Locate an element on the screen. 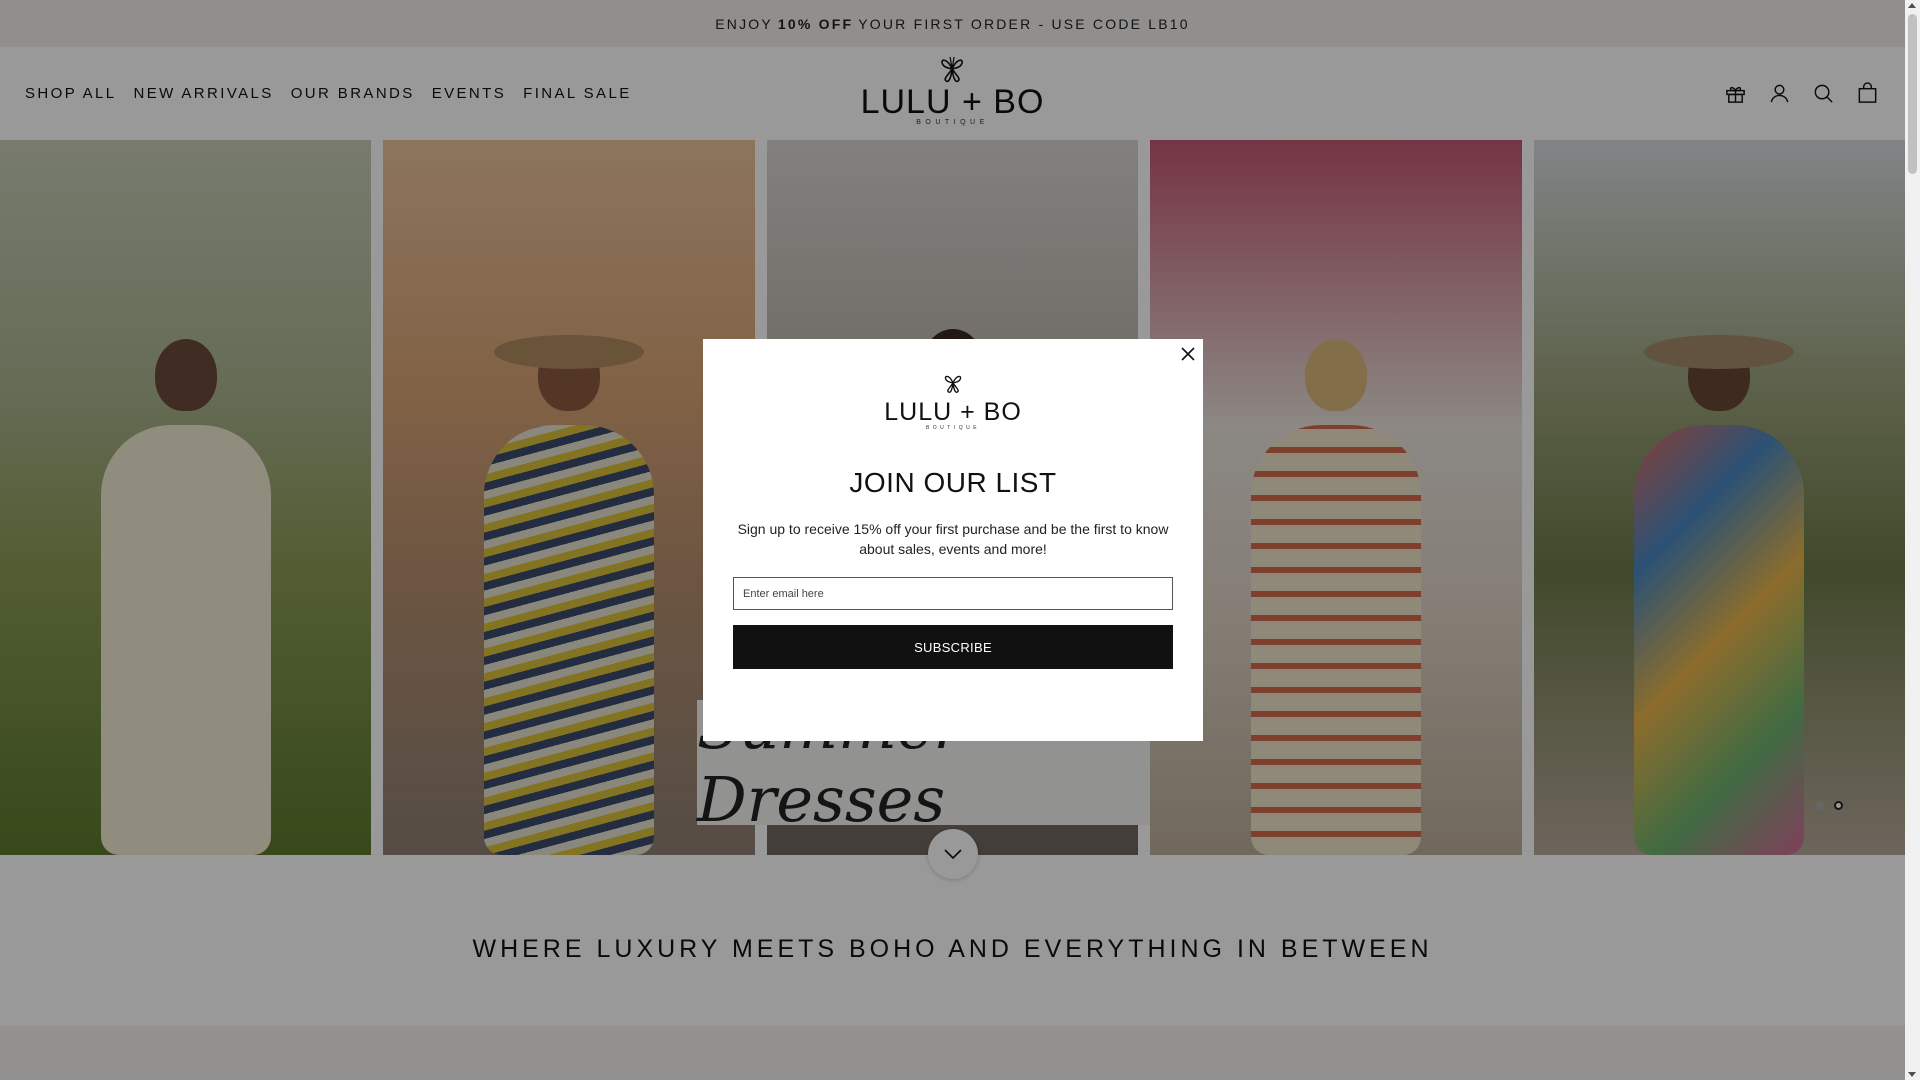  modal-logo-subtext: BOUTIQUE is located at coordinates (953, 428).